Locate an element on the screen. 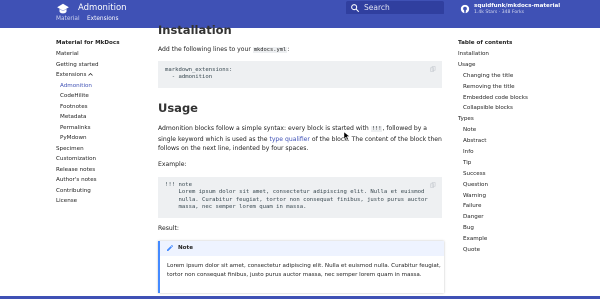  admonition-title: Note is located at coordinates (185, 248).